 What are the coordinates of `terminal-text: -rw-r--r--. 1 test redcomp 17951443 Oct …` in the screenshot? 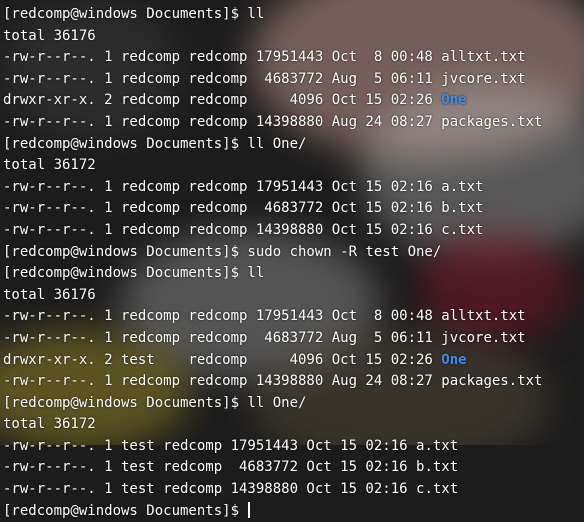 It's located at (210, 445).